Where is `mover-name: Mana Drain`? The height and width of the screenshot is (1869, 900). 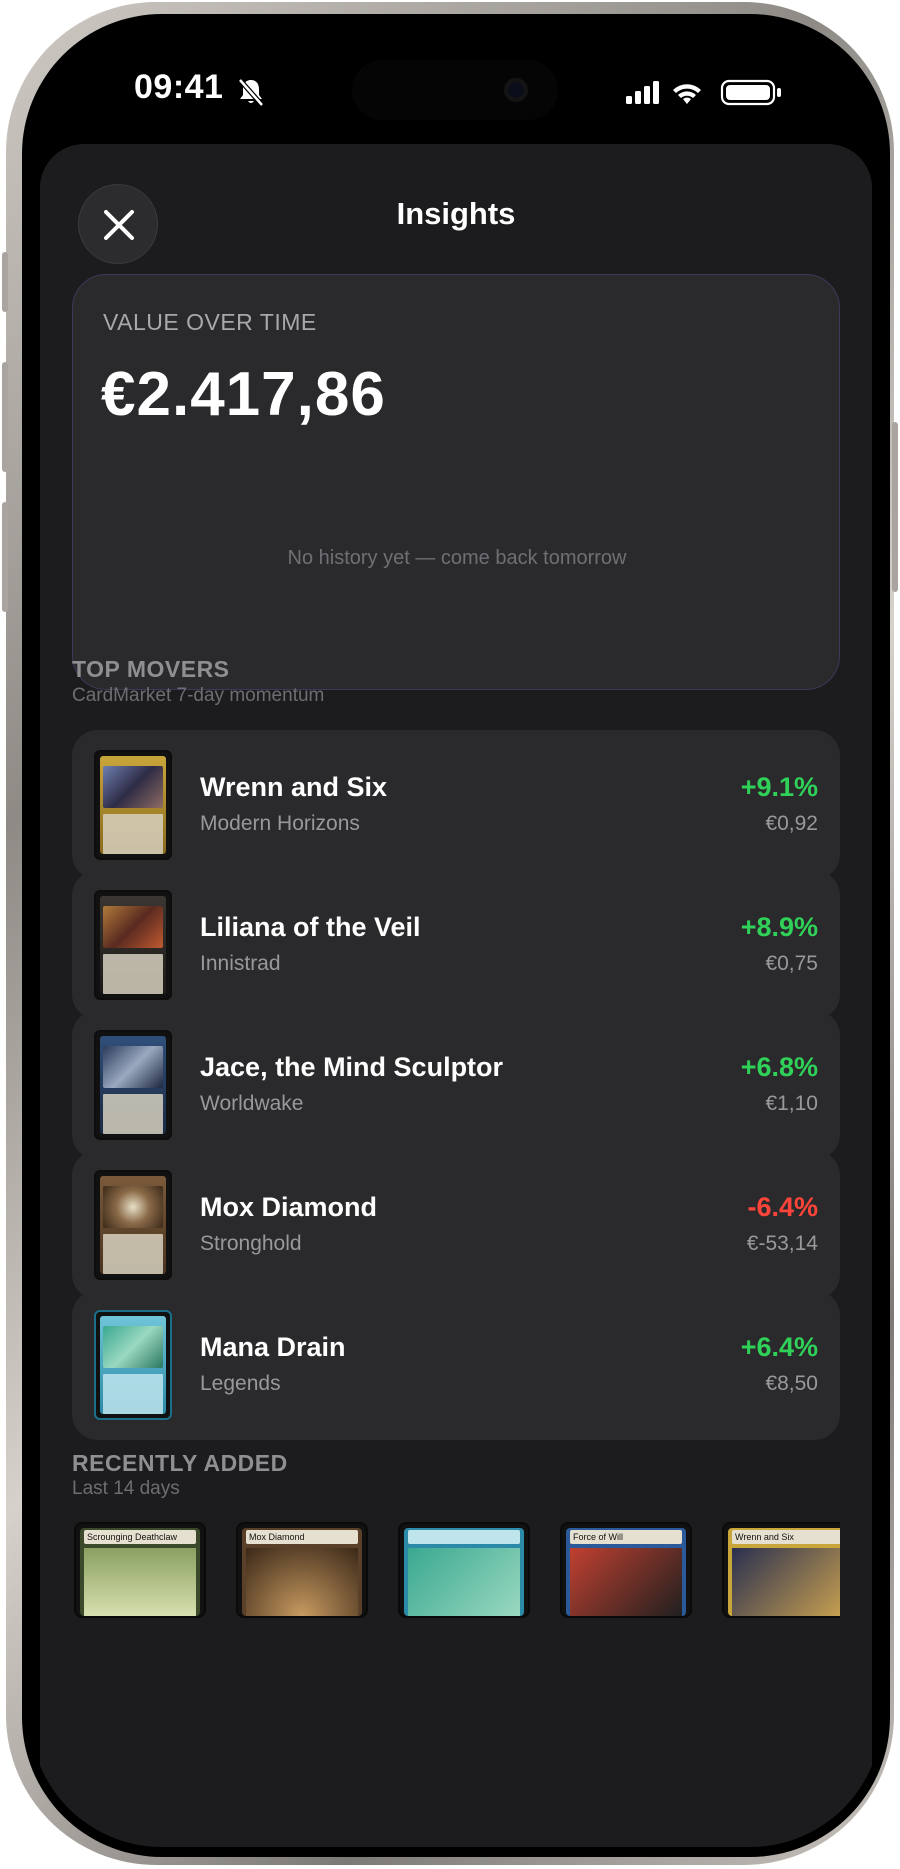
mover-name: Mana Drain is located at coordinates (273, 1347).